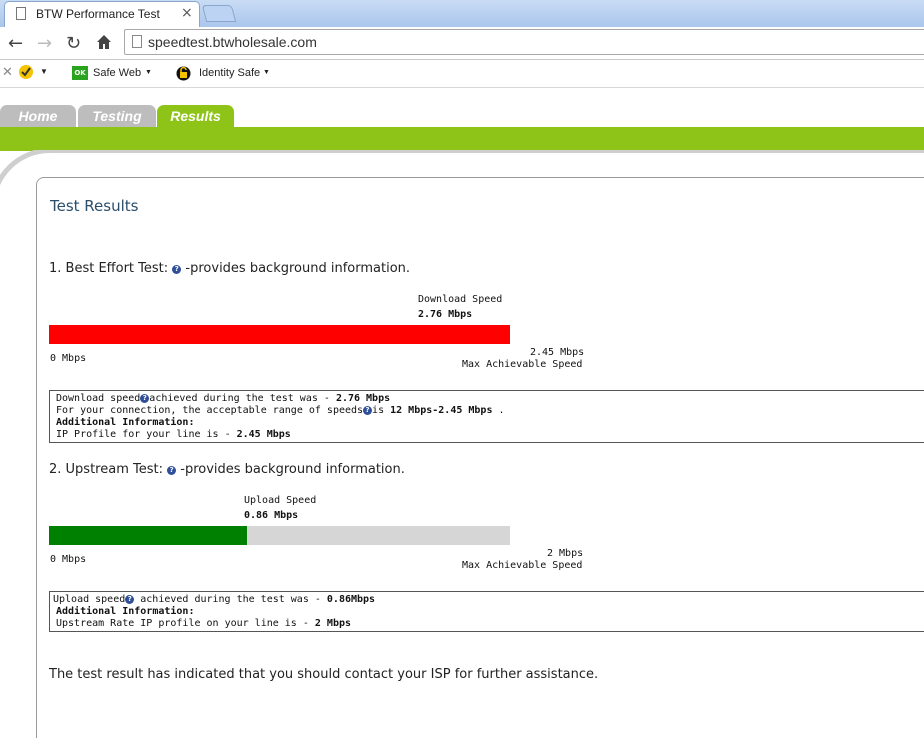 The height and width of the screenshot is (738, 924). Describe the element at coordinates (280, 500) in the screenshot. I see `upload-speed-label: Upload Speed` at that location.